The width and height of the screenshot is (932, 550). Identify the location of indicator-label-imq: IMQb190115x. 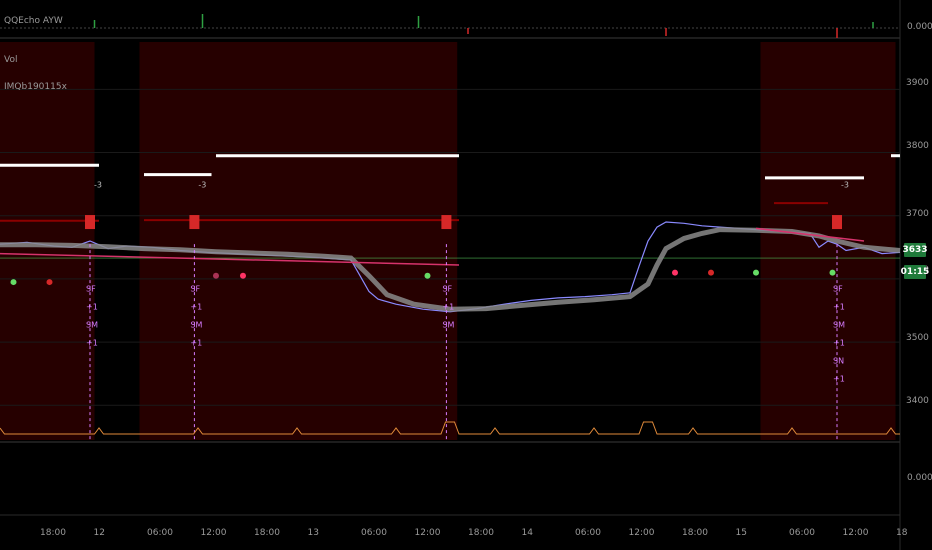
(35, 87).